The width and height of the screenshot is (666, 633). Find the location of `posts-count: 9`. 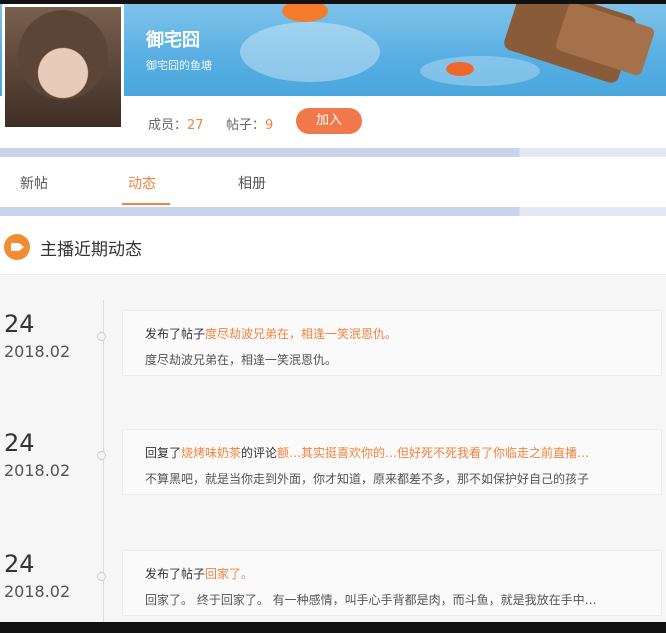

posts-count: 9 is located at coordinates (269, 125).